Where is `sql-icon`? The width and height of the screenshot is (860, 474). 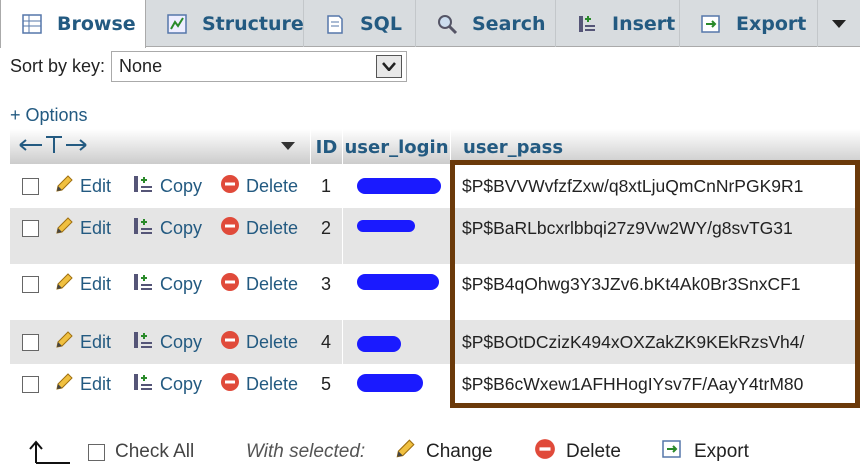
sql-icon is located at coordinates (335, 24).